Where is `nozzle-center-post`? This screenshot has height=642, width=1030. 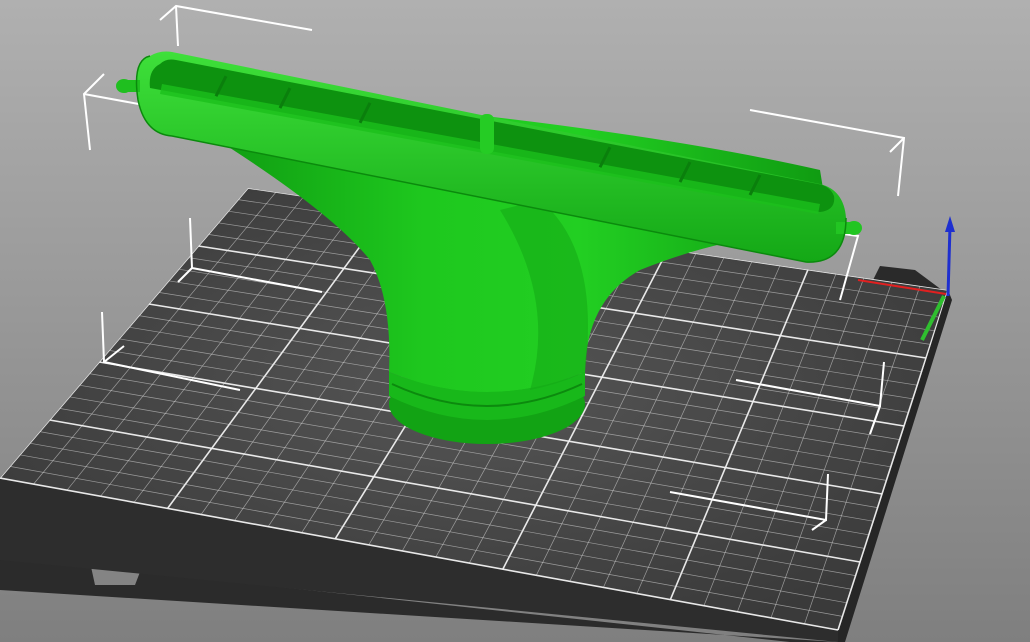 nozzle-center-post is located at coordinates (487, 134).